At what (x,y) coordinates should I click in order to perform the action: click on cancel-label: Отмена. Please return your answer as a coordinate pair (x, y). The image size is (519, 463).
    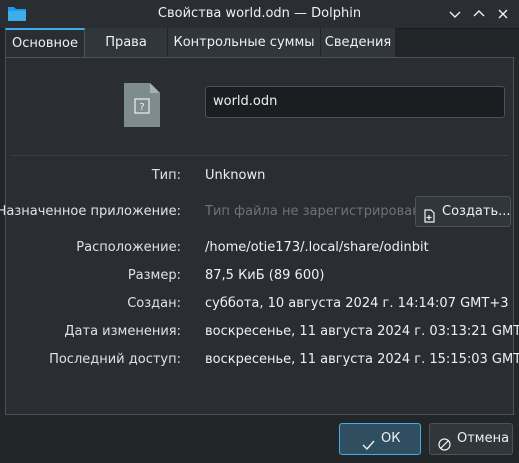
    Looking at the image, I should click on (483, 438).